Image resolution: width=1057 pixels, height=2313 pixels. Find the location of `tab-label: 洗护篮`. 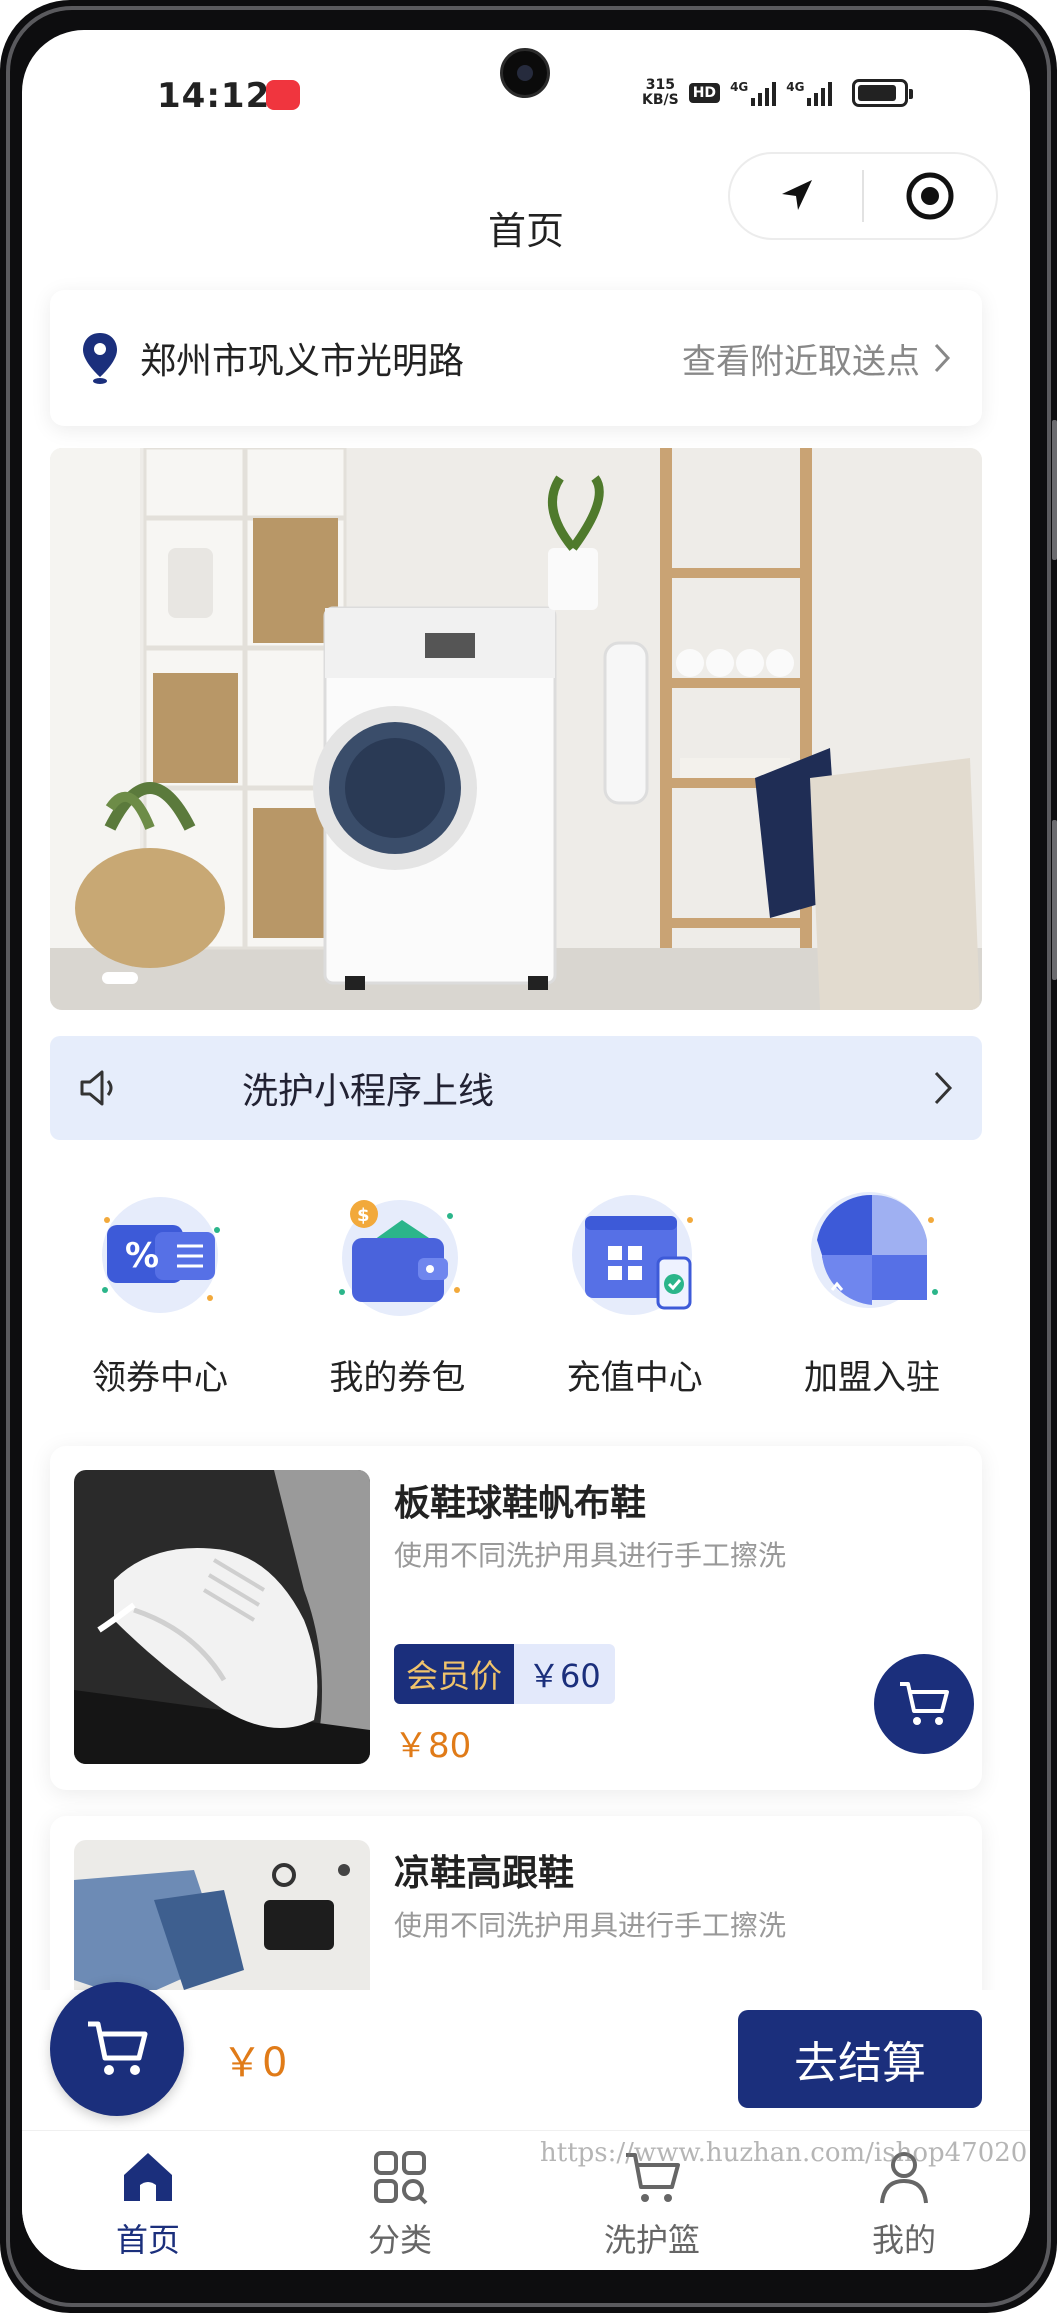

tab-label: 洗护篮 is located at coordinates (651, 2240).